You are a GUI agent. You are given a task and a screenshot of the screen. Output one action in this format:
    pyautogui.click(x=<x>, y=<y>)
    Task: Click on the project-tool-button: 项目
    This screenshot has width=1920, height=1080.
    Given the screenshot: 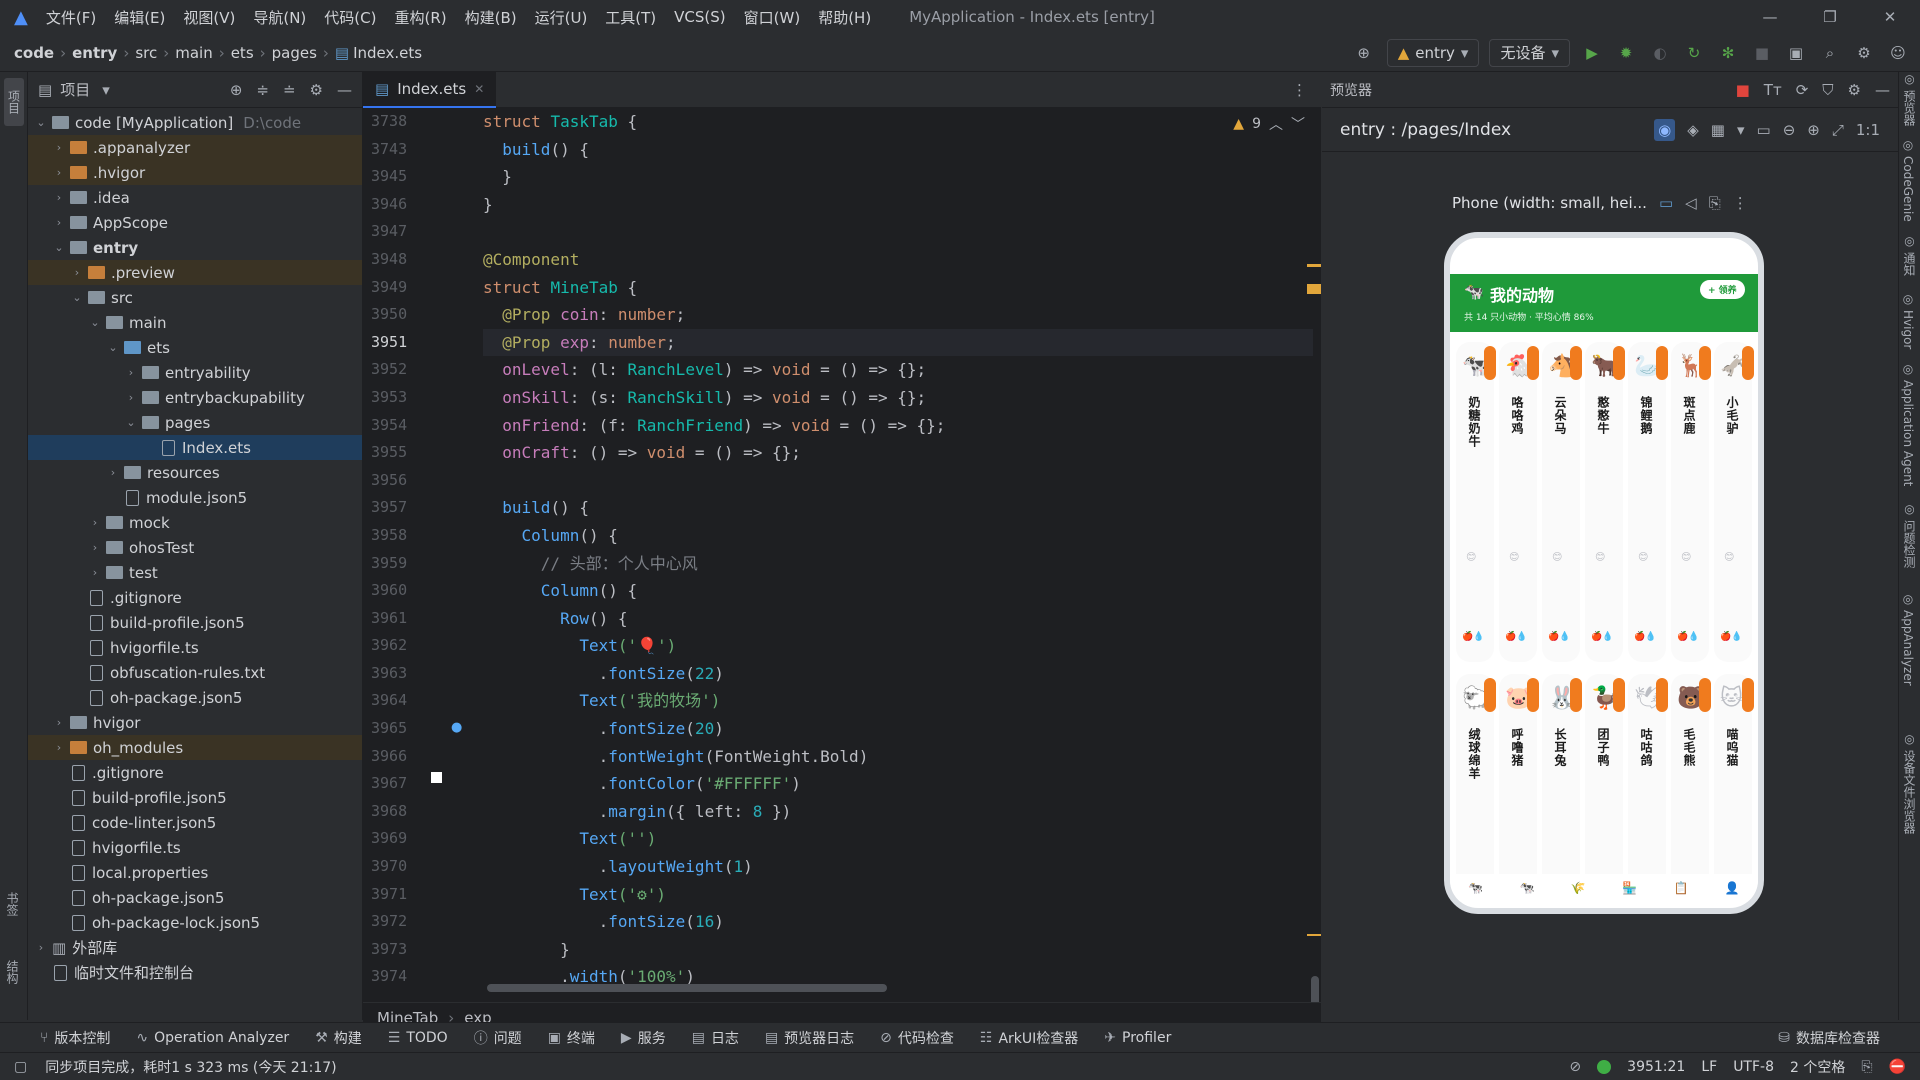 What is the action you would take?
    pyautogui.click(x=14, y=102)
    